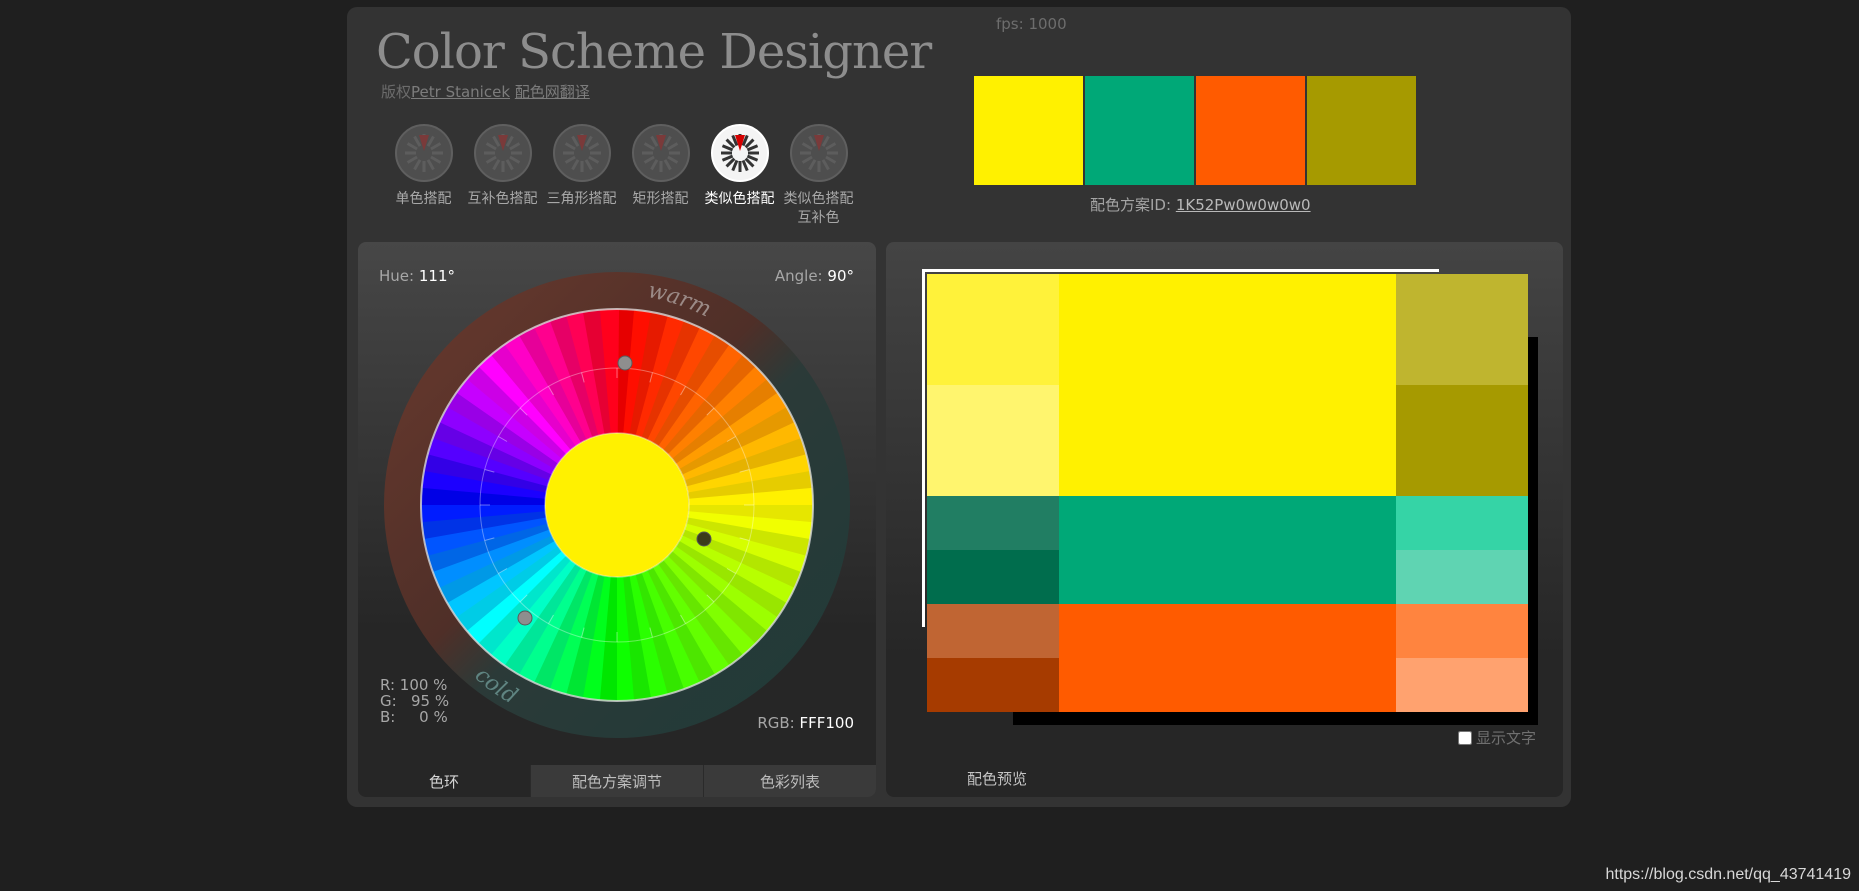  I want to click on preview-primary-main, so click(1227, 385).